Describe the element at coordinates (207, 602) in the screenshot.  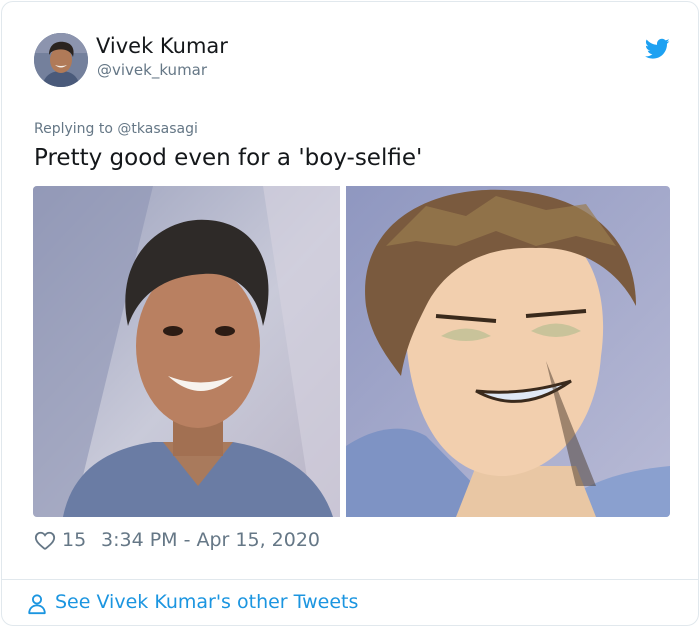
I see `see-other-tweets-label: See Vivek Kumar's other Tweets` at that location.